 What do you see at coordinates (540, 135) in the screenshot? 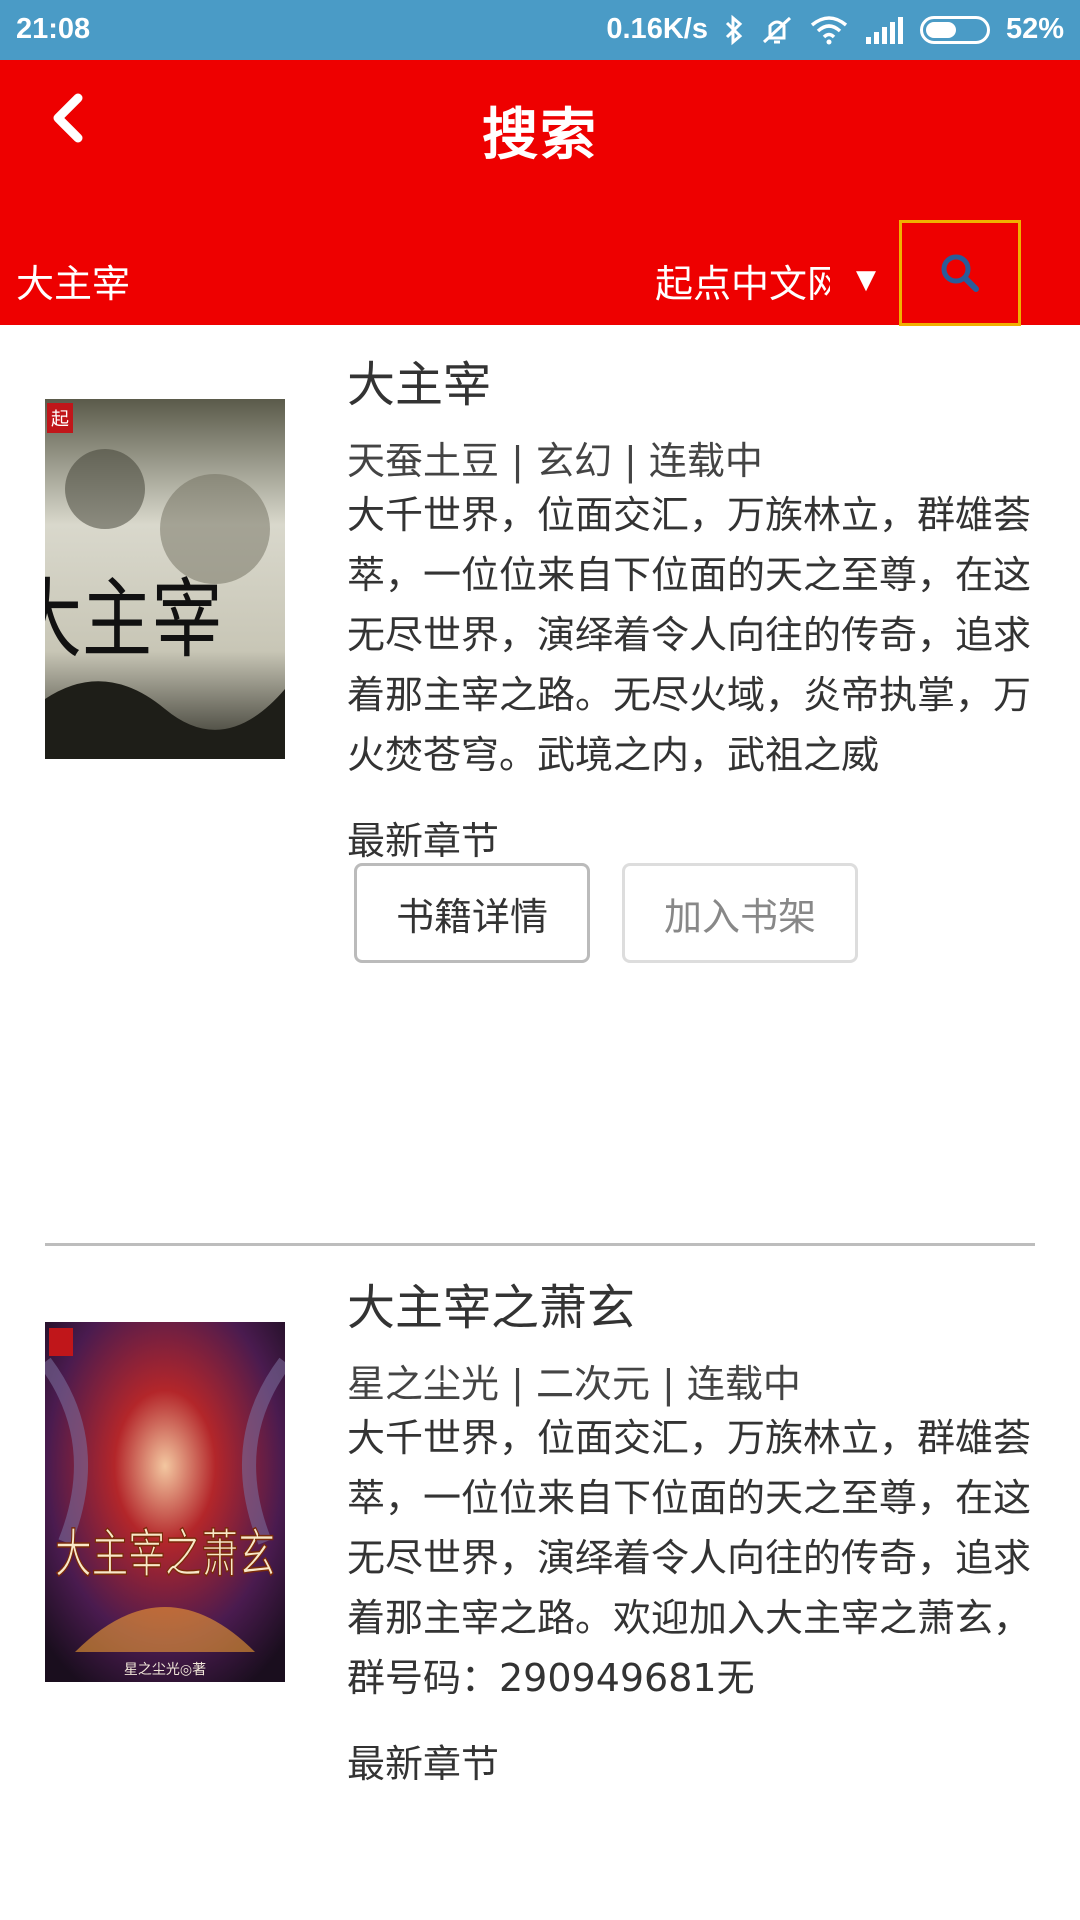
I see `page-title: 搜索` at bounding box center [540, 135].